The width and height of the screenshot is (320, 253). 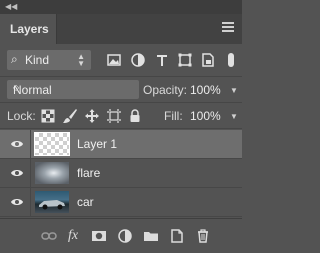 What do you see at coordinates (73, 89) in the screenshot?
I see `blend-mode-select: Normal ◇` at bounding box center [73, 89].